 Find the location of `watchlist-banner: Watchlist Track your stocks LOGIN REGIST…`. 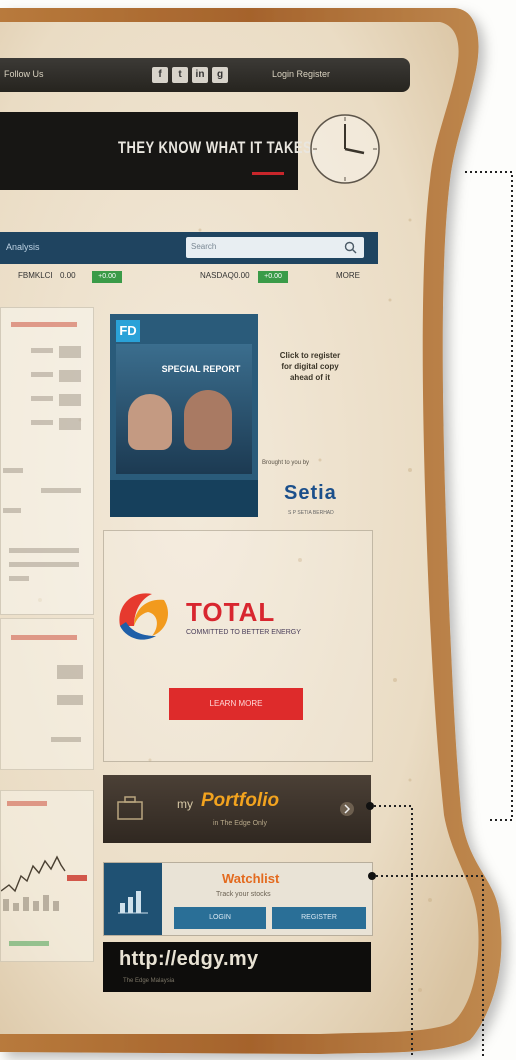

watchlist-banner: Watchlist Track your stocks LOGIN REGIST… is located at coordinates (238, 899).